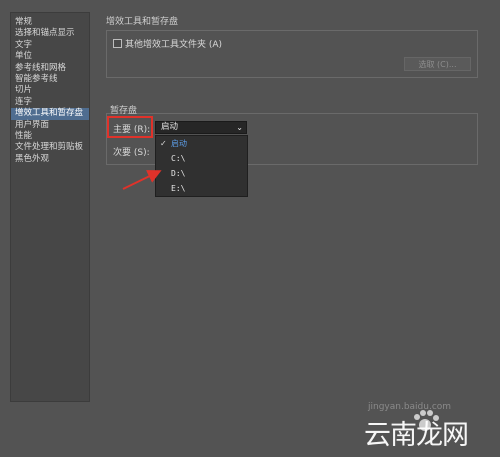 Image resolution: width=500 pixels, height=457 pixels. What do you see at coordinates (179, 143) in the screenshot?
I see `dropdown-option-label: 启动` at bounding box center [179, 143].